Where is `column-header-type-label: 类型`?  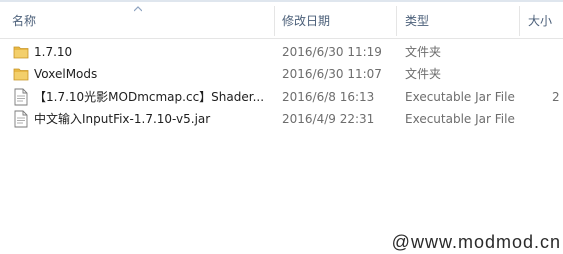 column-header-type-label: 类型 is located at coordinates (417, 21).